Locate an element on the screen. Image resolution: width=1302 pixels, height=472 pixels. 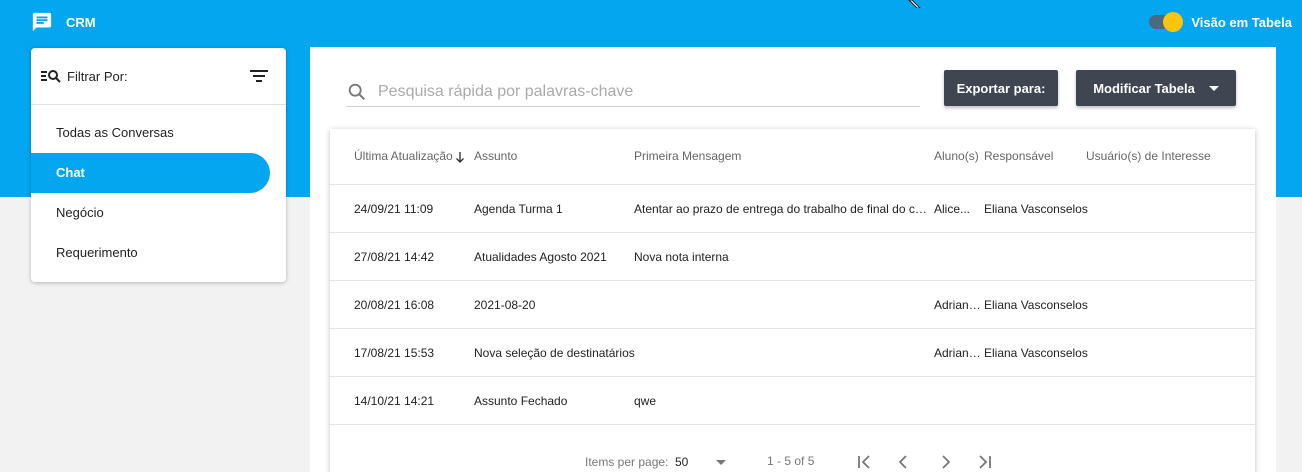
column-header-assunto: Assunto is located at coordinates (495, 156).